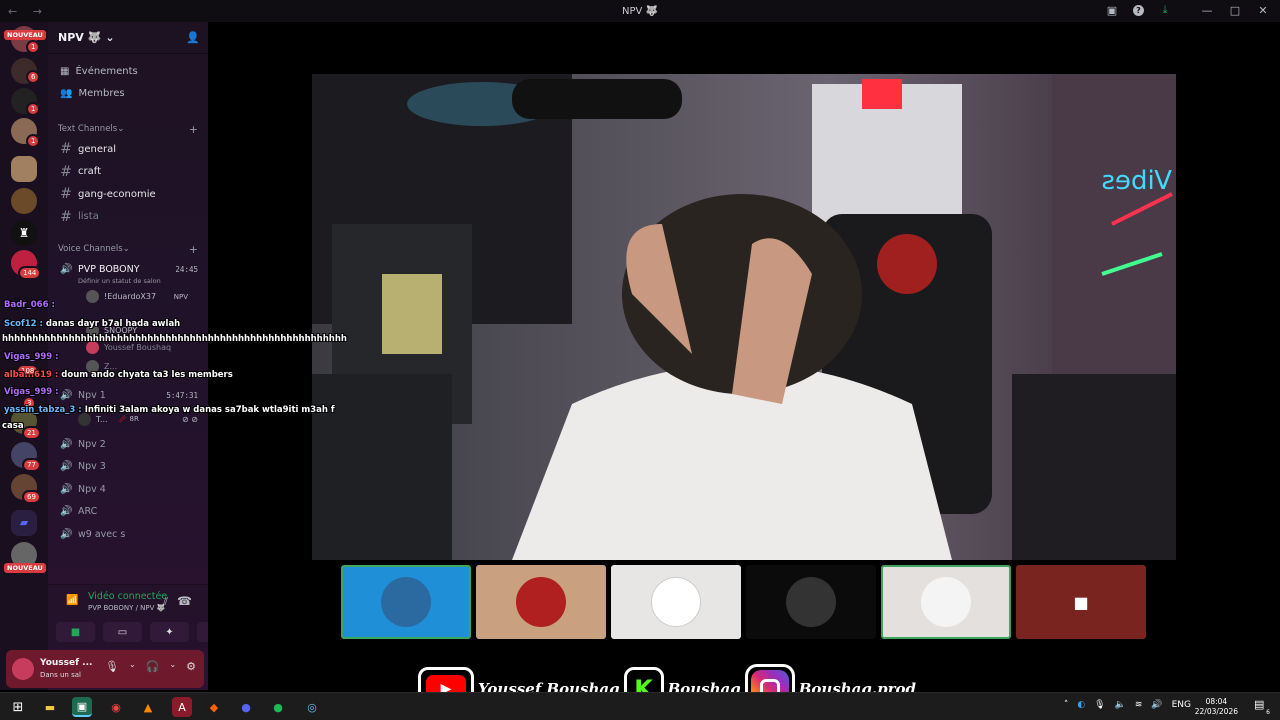 The width and height of the screenshot is (1280, 720). What do you see at coordinates (128, 489) in the screenshot?
I see `voice-channel-npv-4: 🔊 Npv 4` at bounding box center [128, 489].